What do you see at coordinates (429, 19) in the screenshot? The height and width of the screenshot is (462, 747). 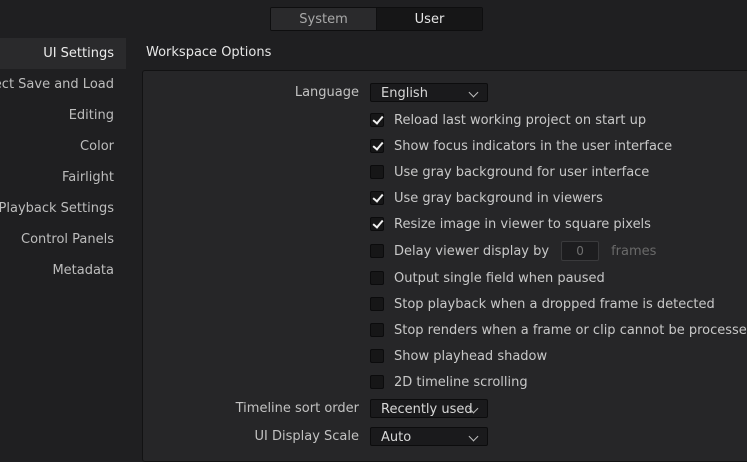 I see `tab-user: User` at bounding box center [429, 19].